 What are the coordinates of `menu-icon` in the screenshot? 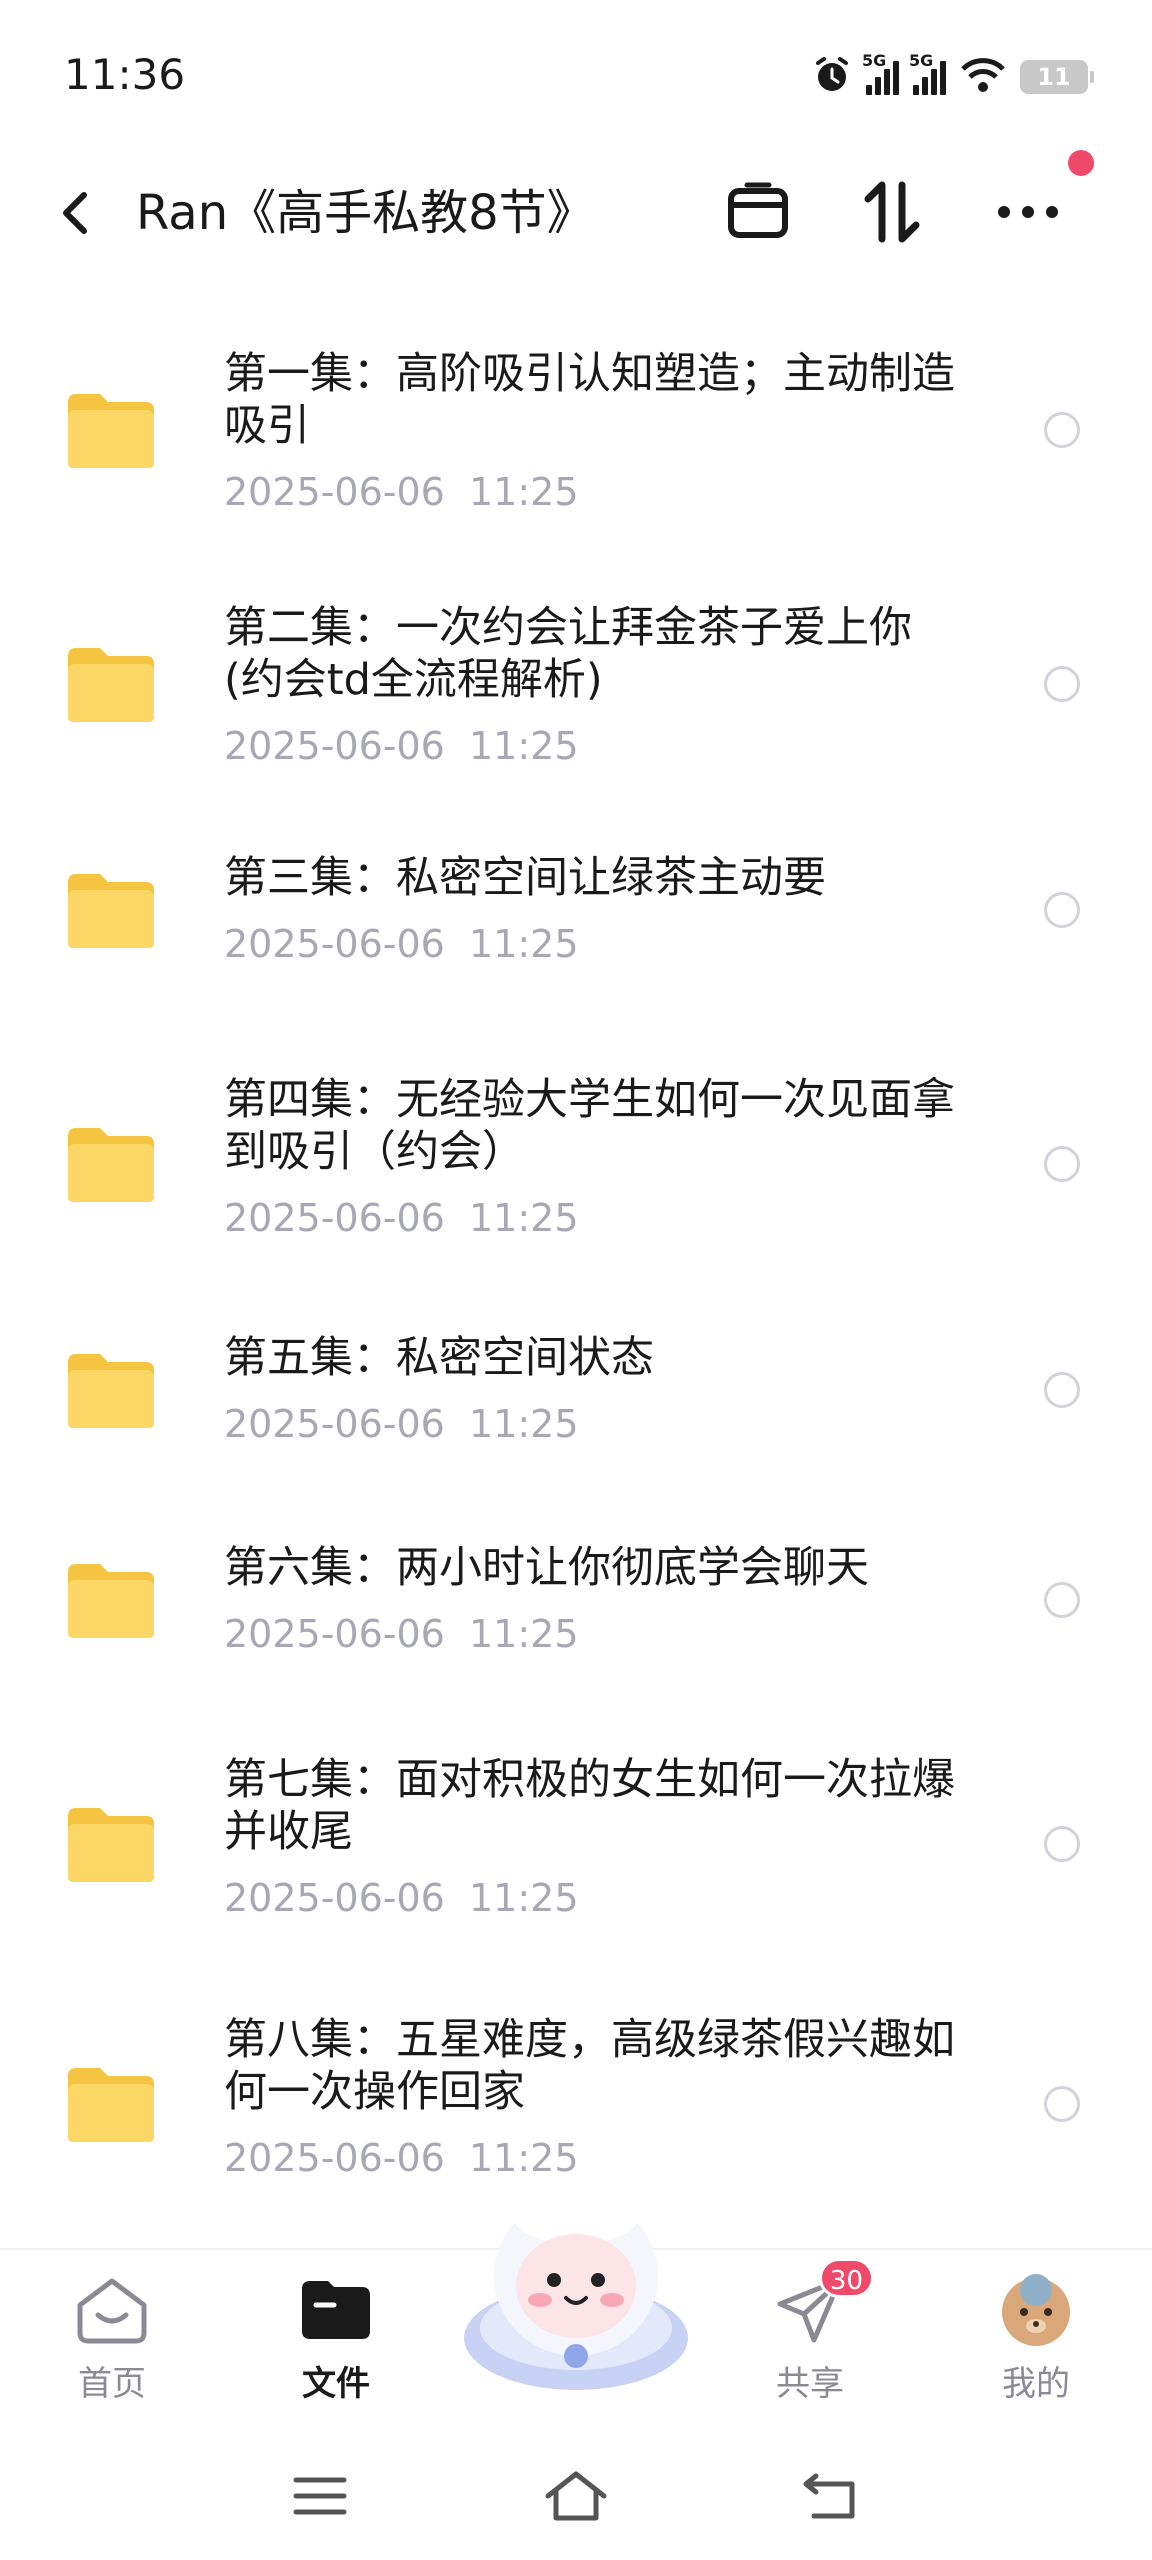 It's located at (320, 2496).